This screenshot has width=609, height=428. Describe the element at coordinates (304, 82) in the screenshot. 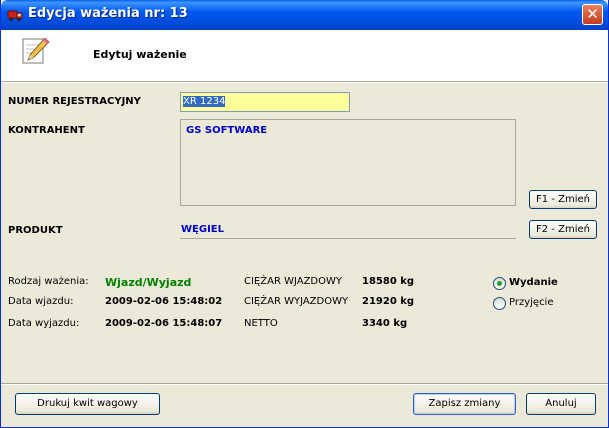

I see `header-divider` at that location.